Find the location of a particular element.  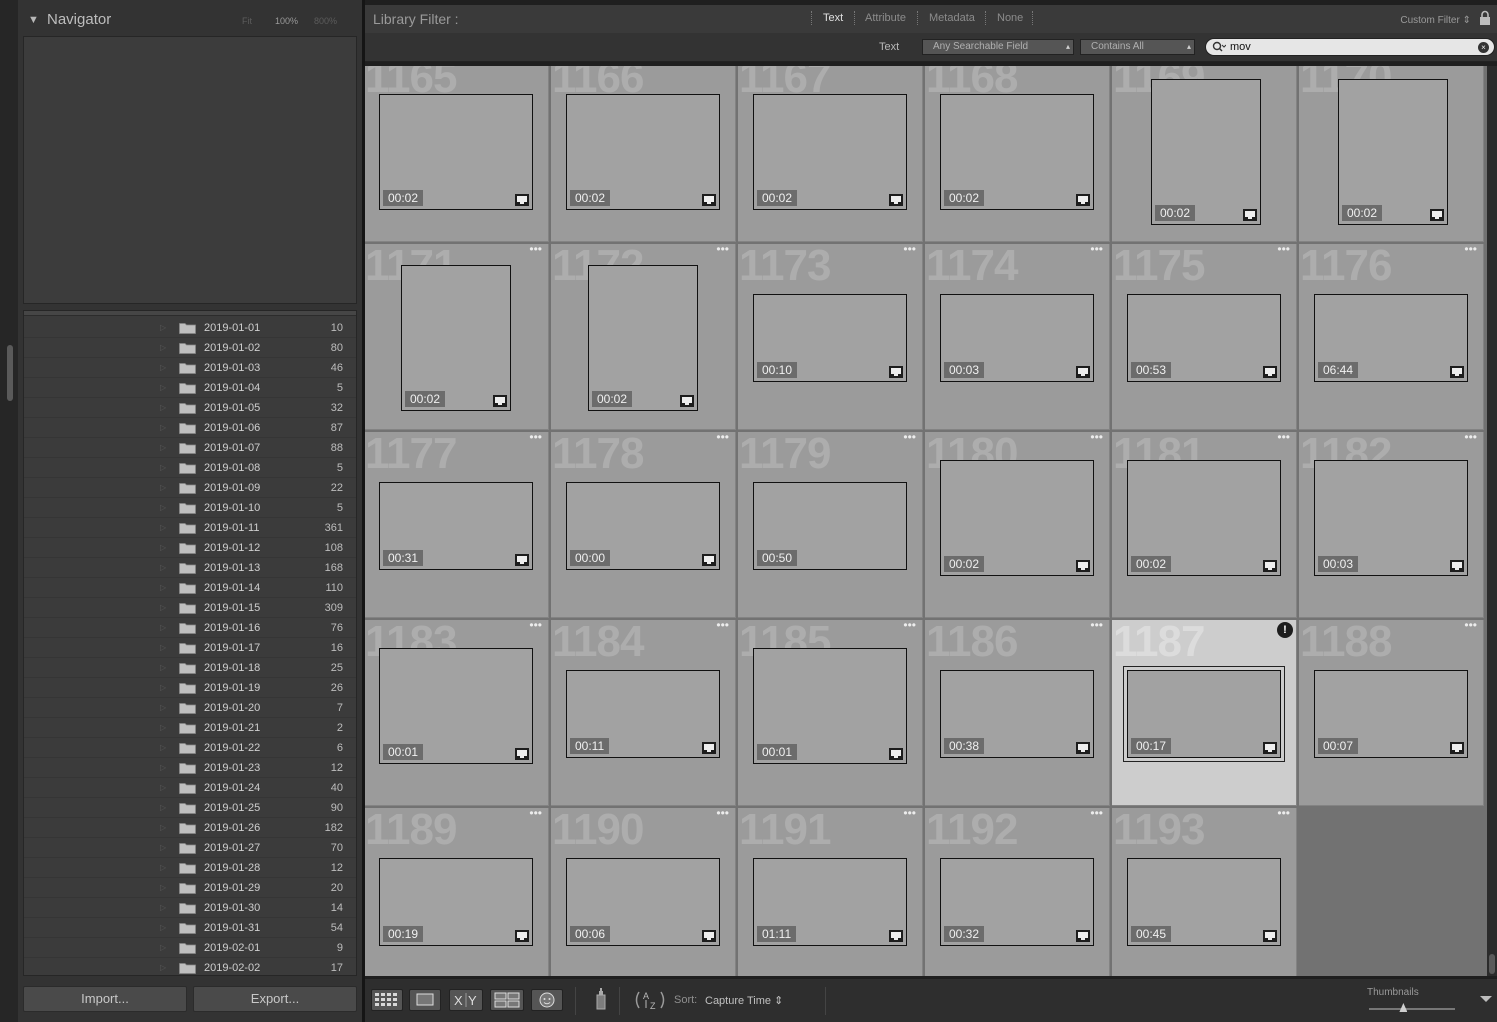

folder-row: ▷ 2019-01-12 108 is located at coordinates (190, 548).